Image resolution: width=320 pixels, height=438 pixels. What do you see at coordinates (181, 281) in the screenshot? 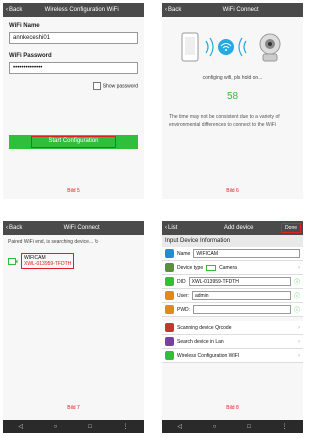
I see `did-label: DID` at bounding box center [181, 281].